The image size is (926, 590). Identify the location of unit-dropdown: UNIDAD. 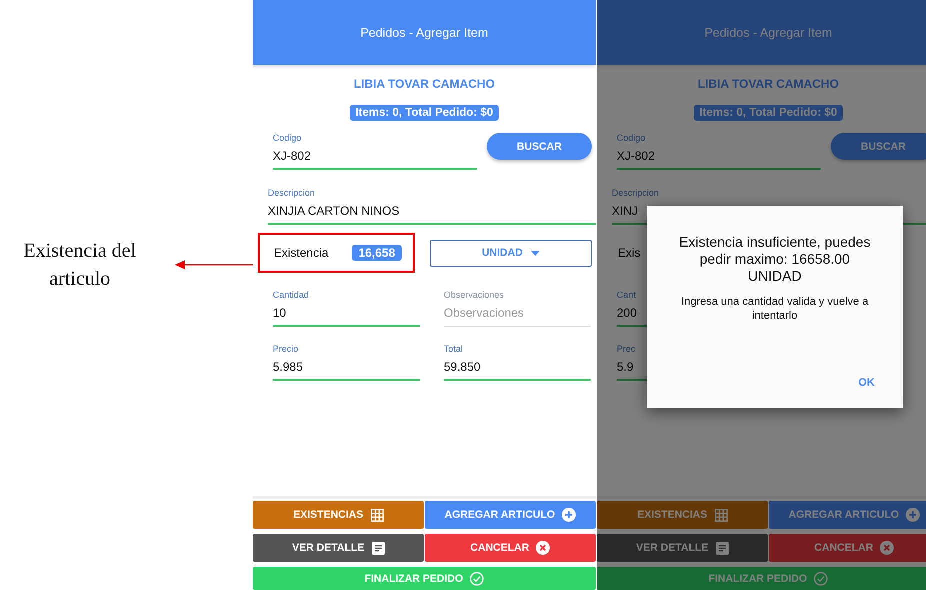
(511, 253).